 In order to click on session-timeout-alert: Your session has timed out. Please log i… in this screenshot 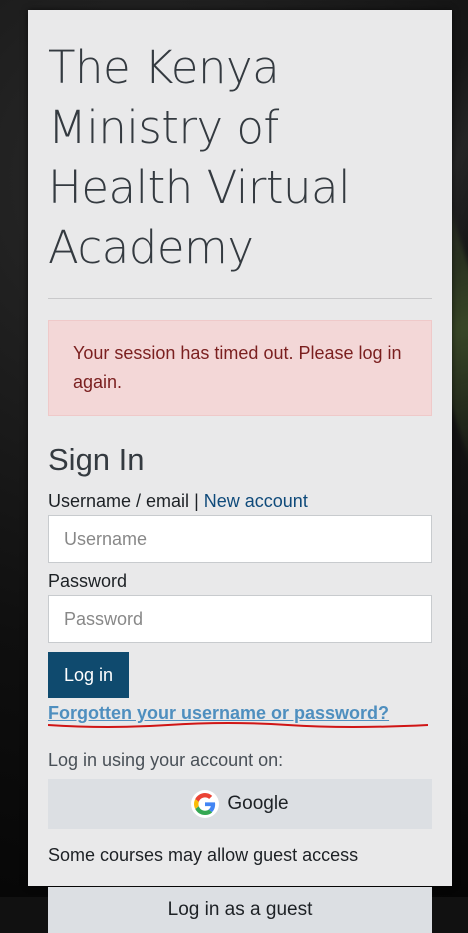, I will do `click(240, 368)`.